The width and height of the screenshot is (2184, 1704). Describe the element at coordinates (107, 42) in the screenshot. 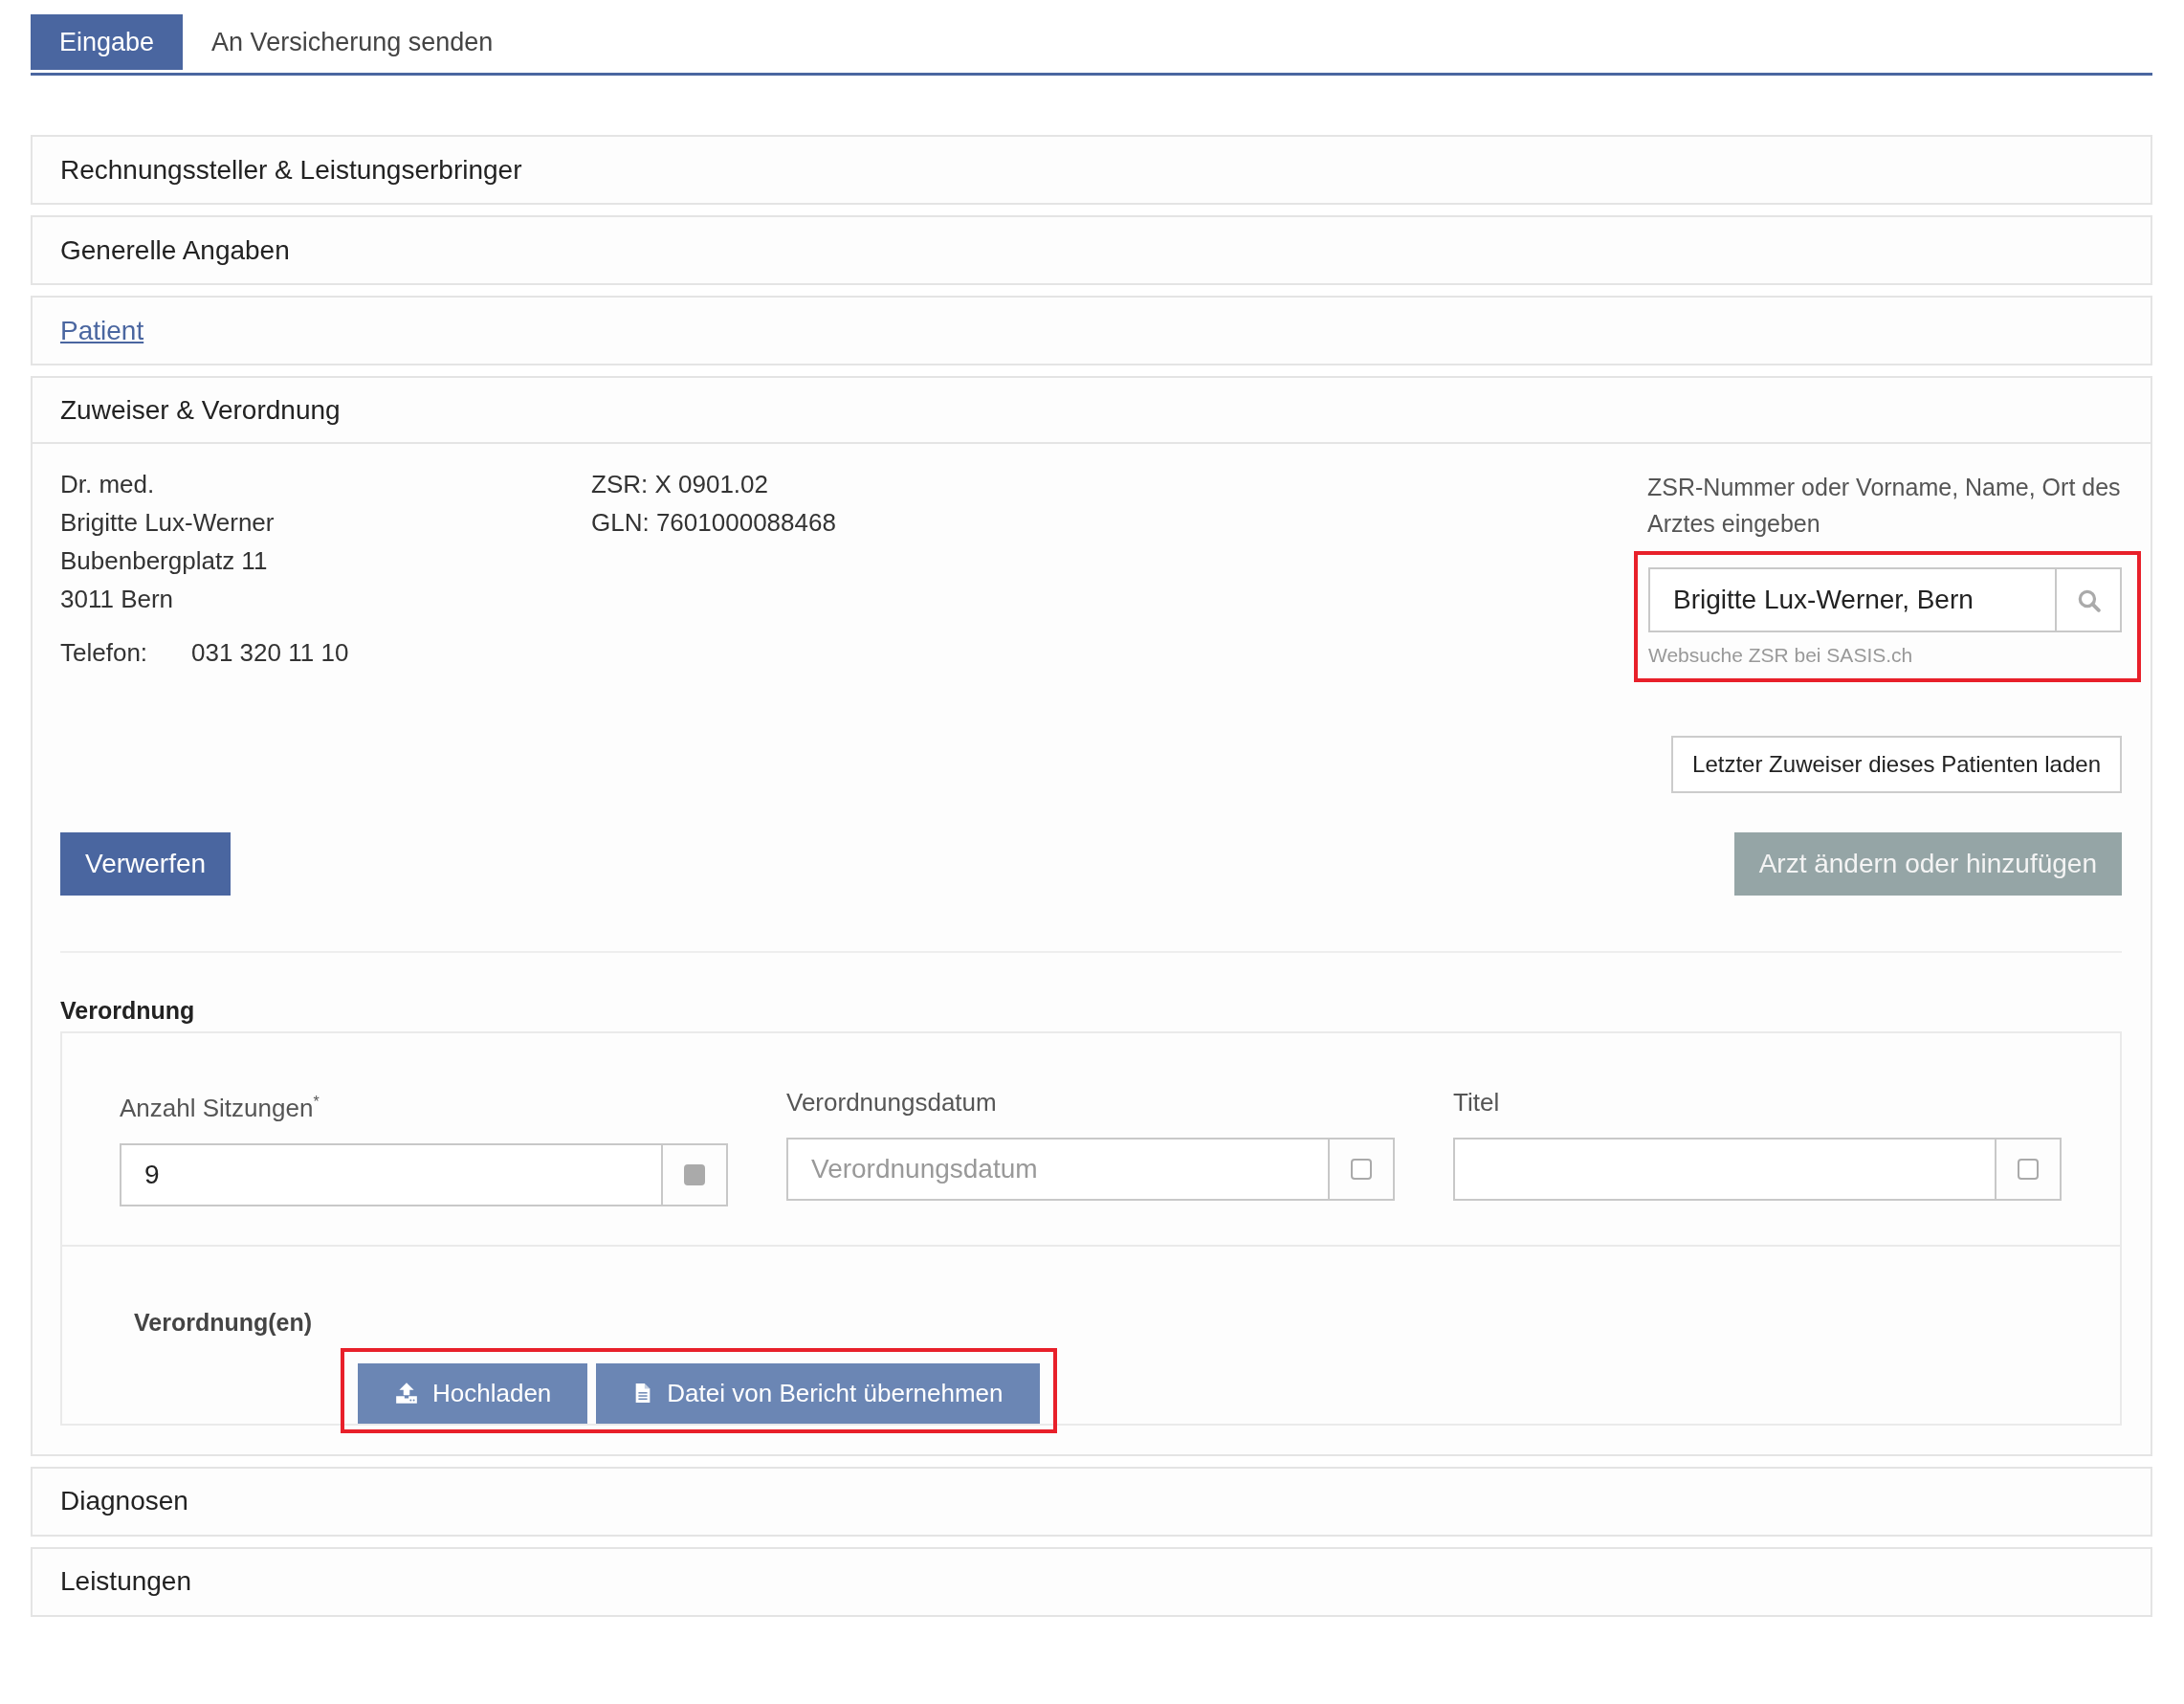

I see `tab: Eingabe` at that location.